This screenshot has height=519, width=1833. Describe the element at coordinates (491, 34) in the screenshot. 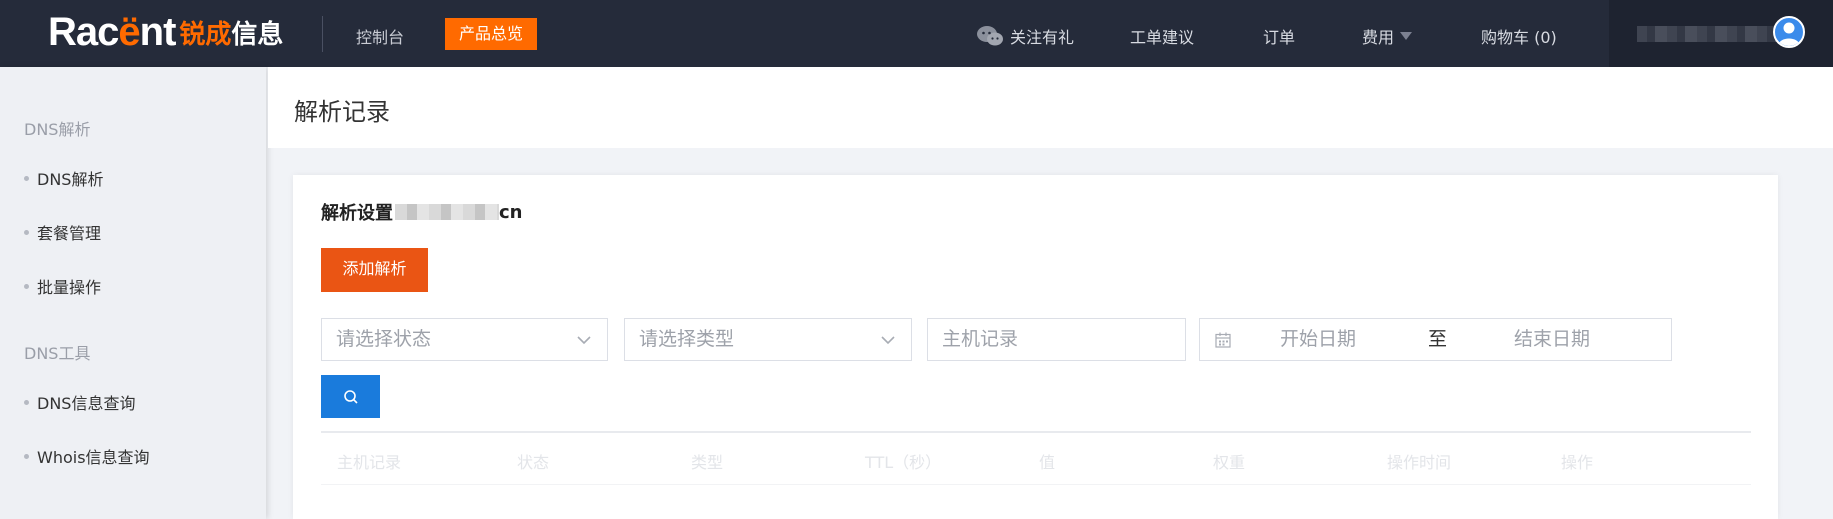

I see `nav-products-button: 产品总览` at that location.